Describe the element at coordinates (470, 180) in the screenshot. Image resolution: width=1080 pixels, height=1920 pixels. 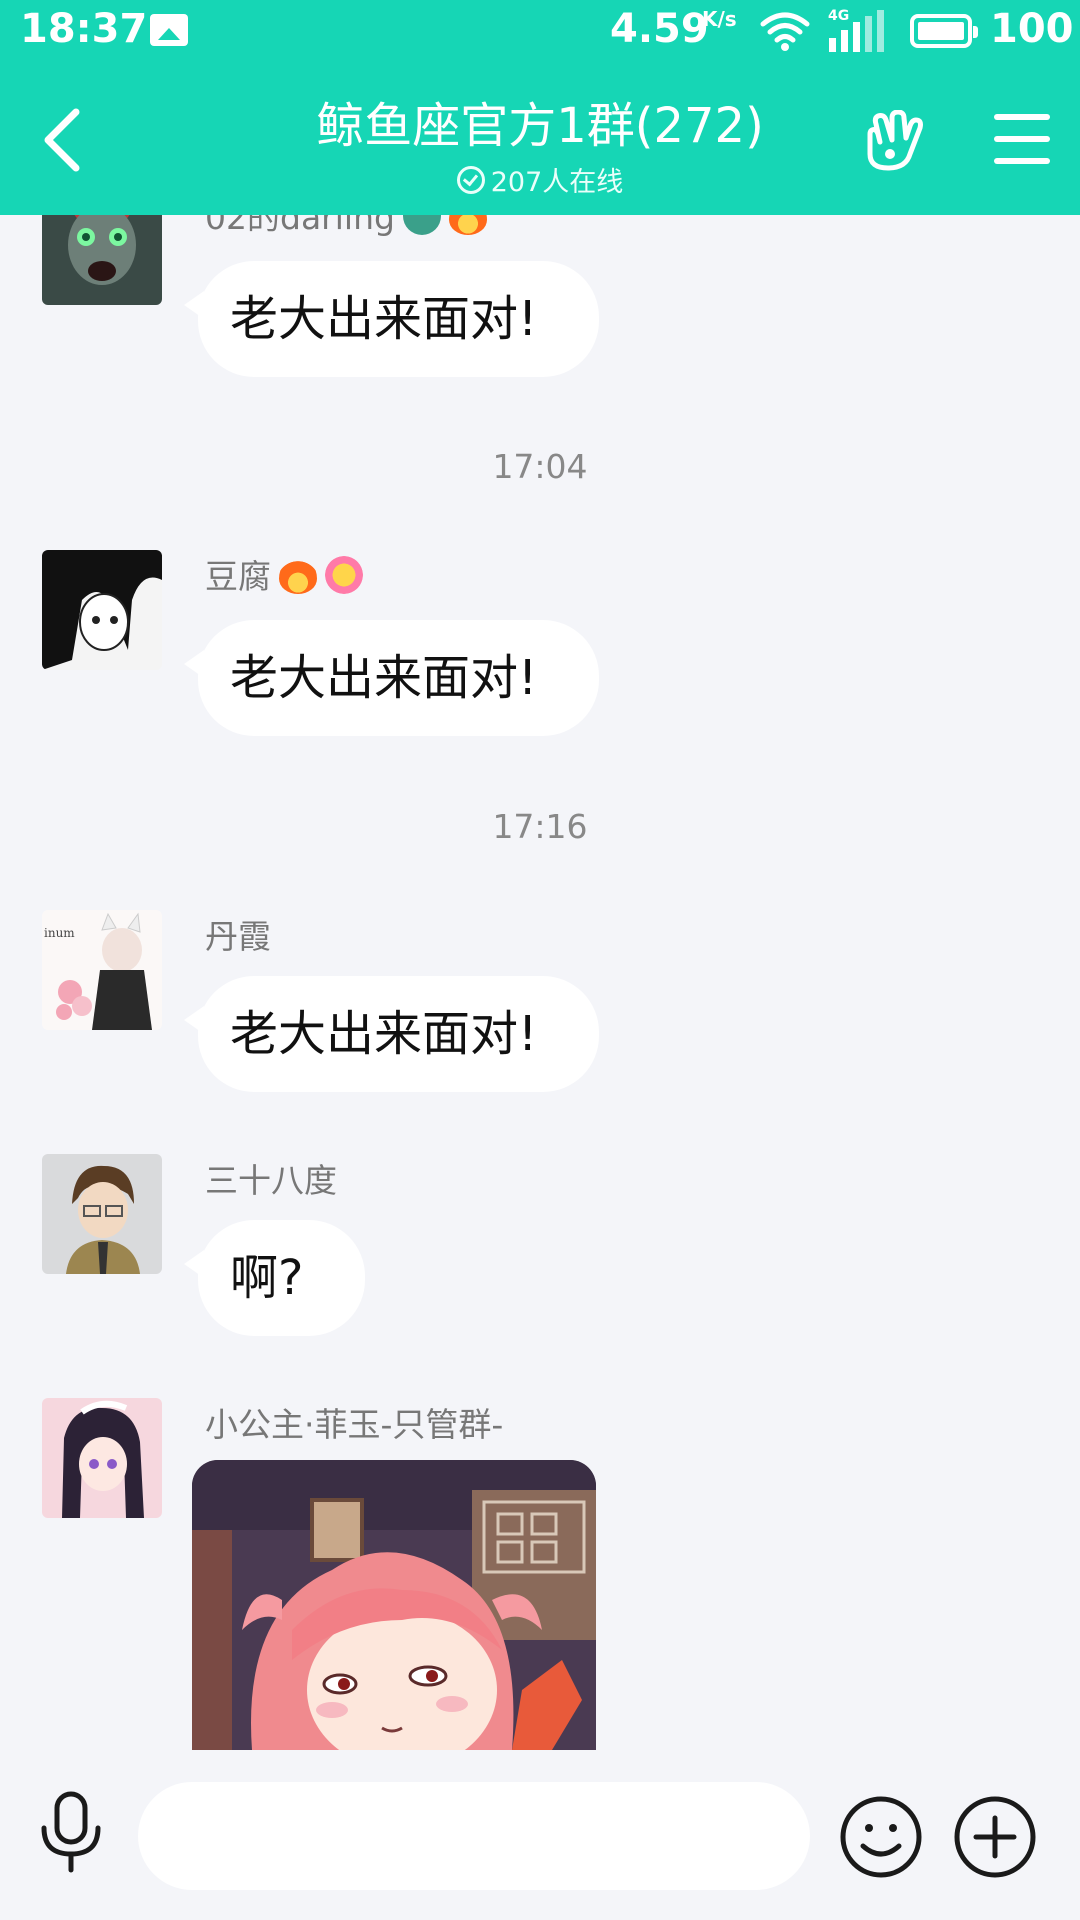
I see `online-check-icon` at that location.